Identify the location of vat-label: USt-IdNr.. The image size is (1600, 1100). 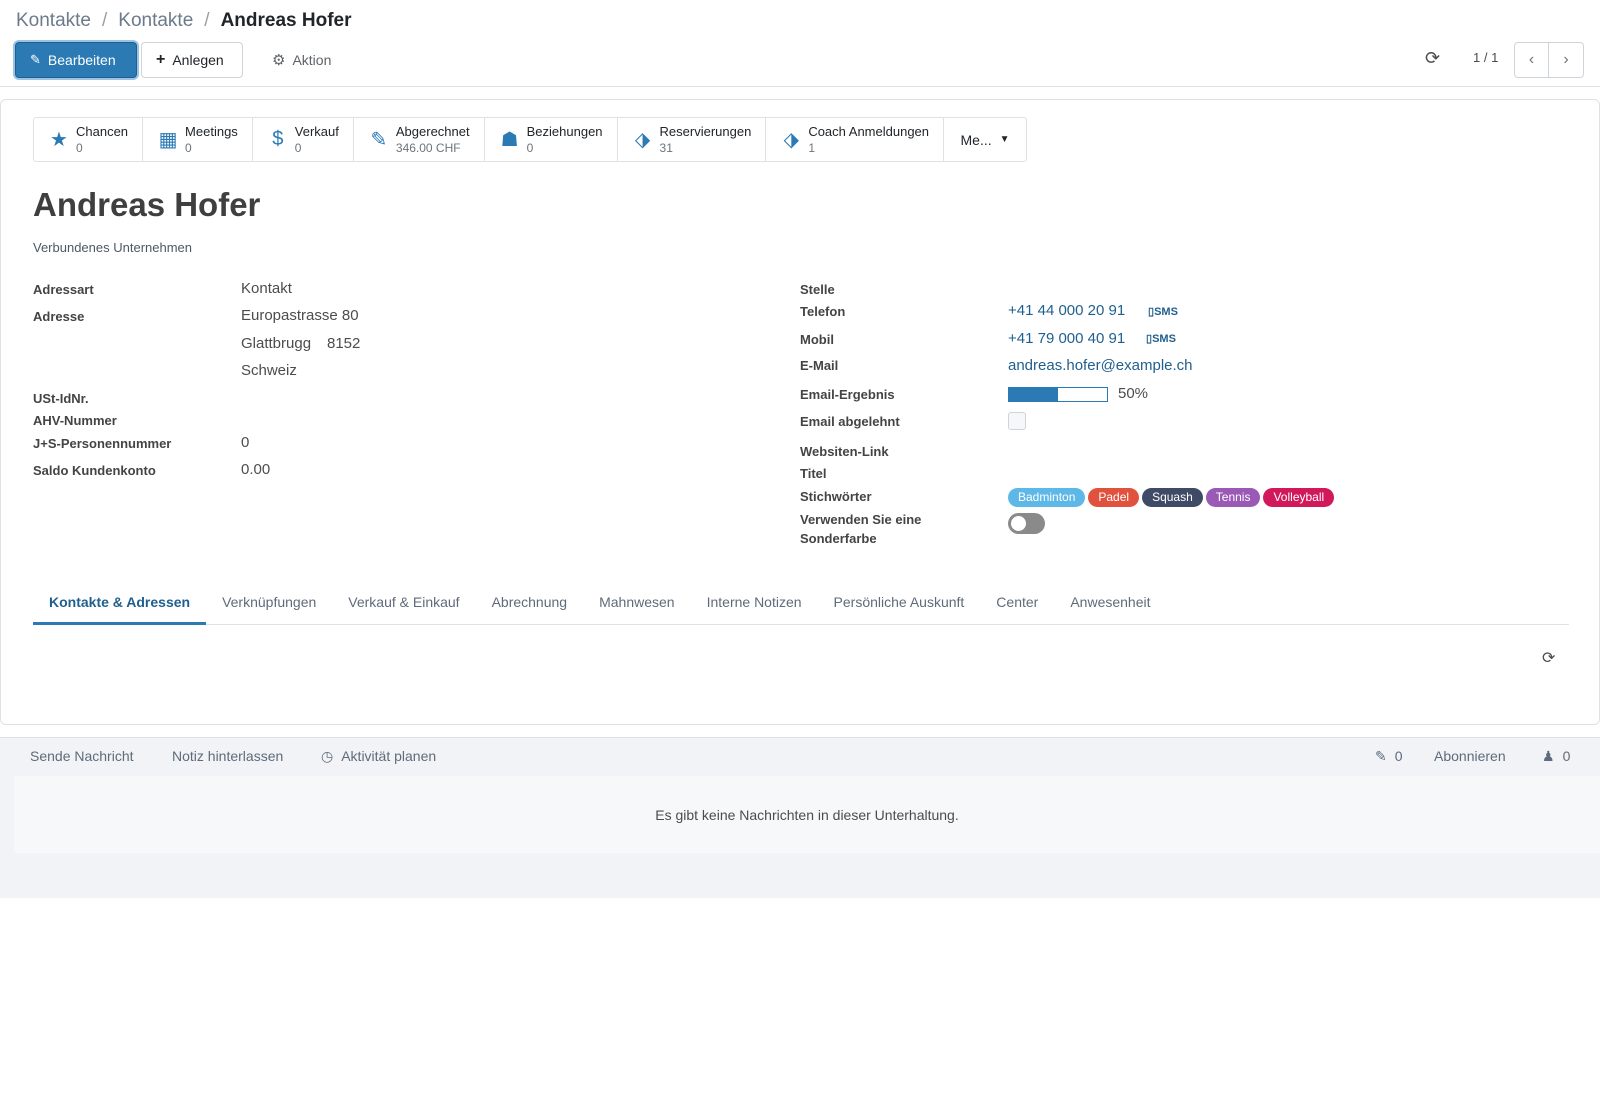
(61, 398).